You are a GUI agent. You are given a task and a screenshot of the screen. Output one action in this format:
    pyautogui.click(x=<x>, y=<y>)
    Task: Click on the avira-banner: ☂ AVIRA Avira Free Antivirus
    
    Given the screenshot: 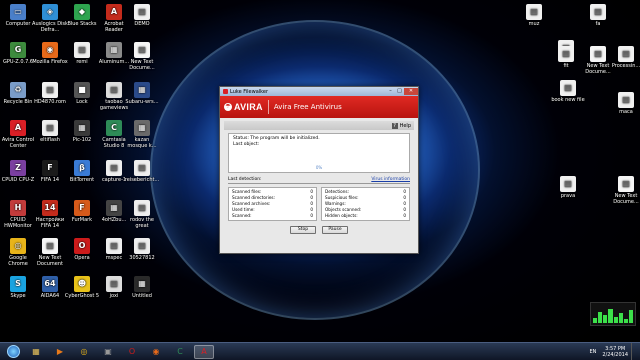 What is the action you would take?
    pyautogui.click(x=319, y=107)
    